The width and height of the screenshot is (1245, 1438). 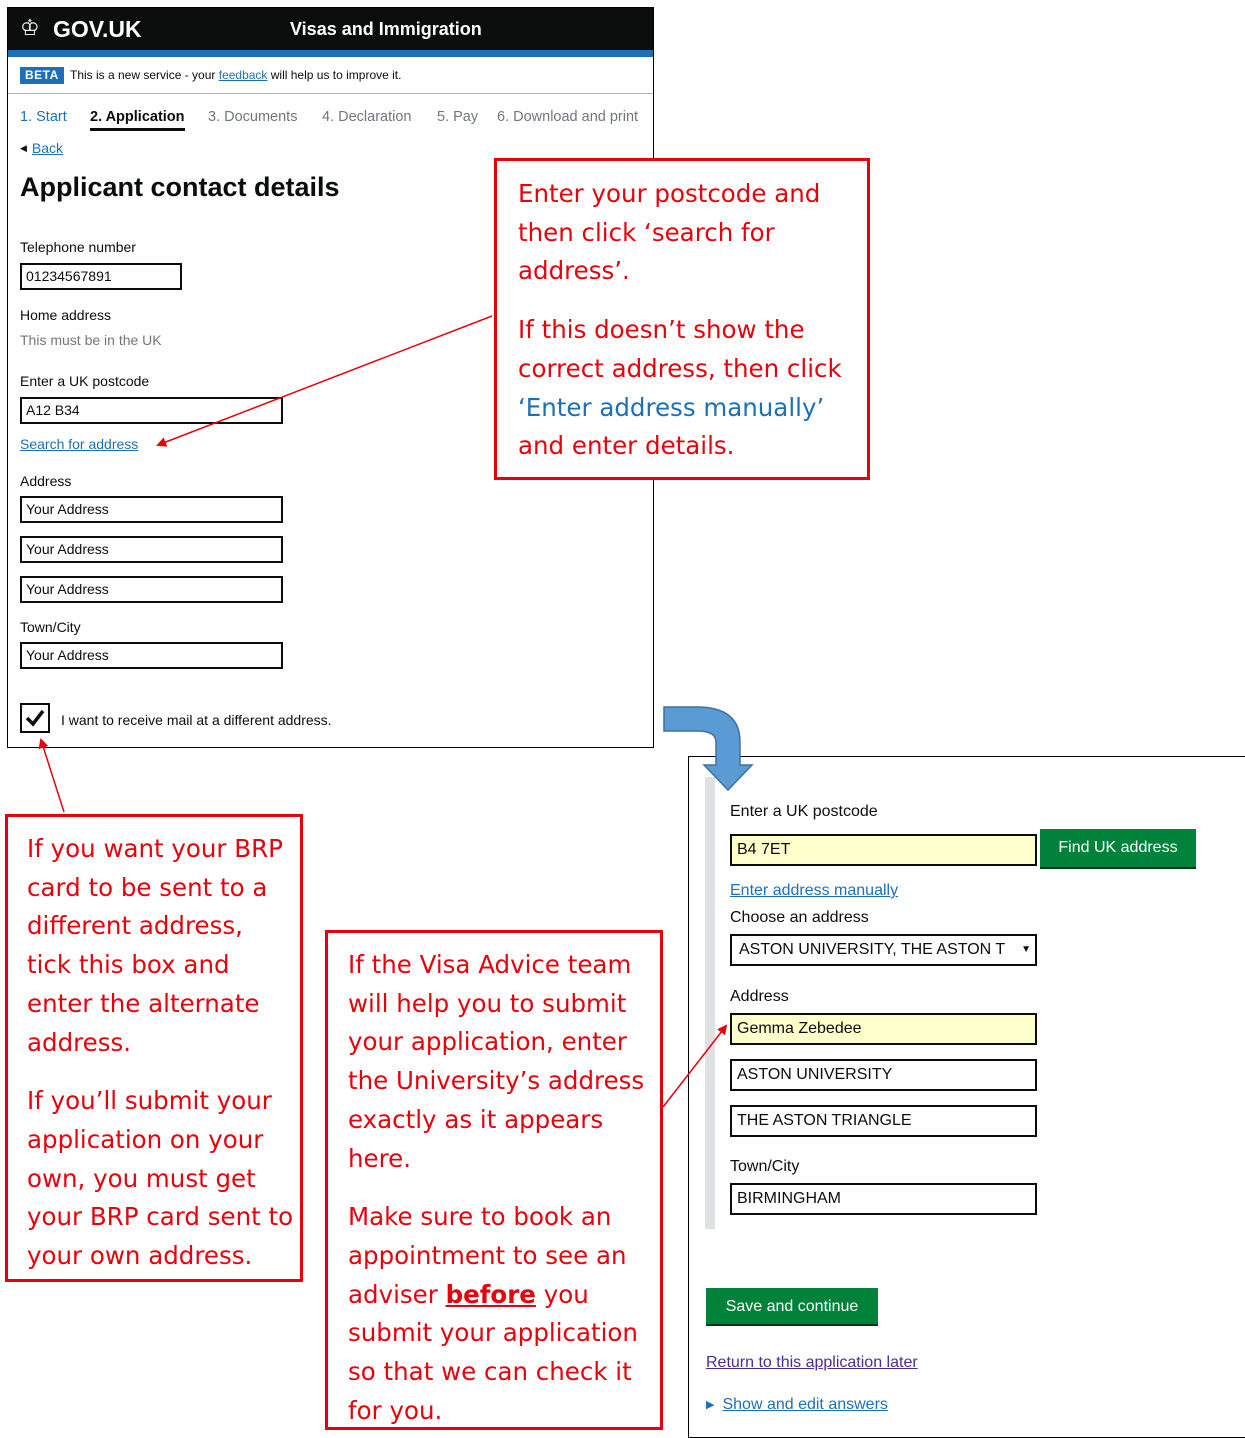 I want to click on arrow-to-address-field, so click(x=695, y=1066).